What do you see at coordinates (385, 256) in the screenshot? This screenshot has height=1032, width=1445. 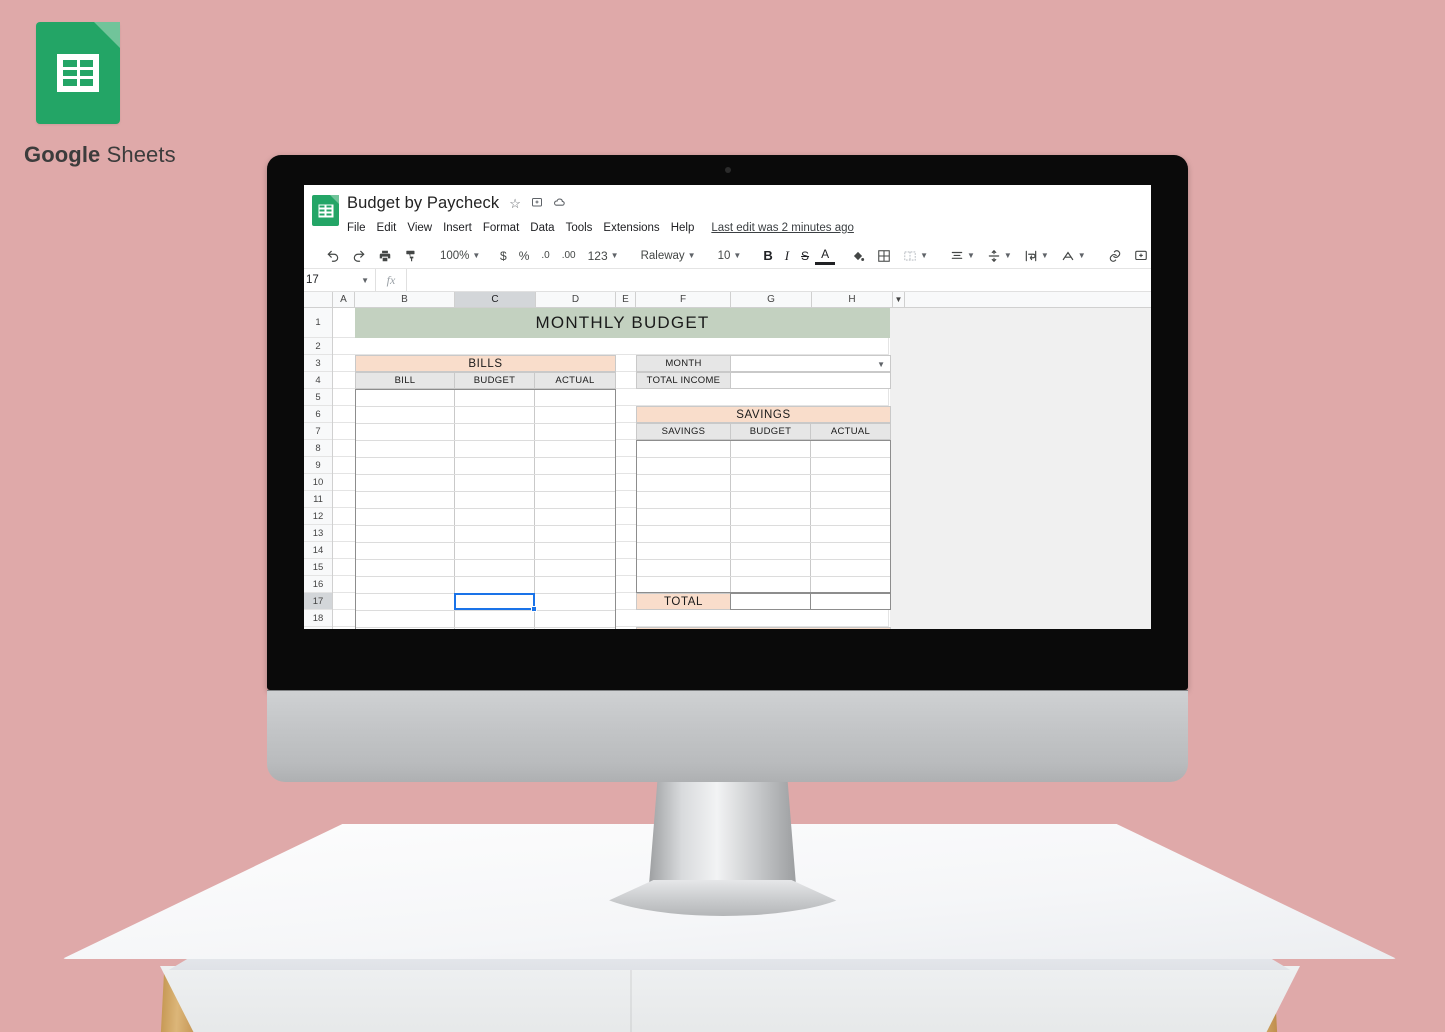 I see `print-icon` at bounding box center [385, 256].